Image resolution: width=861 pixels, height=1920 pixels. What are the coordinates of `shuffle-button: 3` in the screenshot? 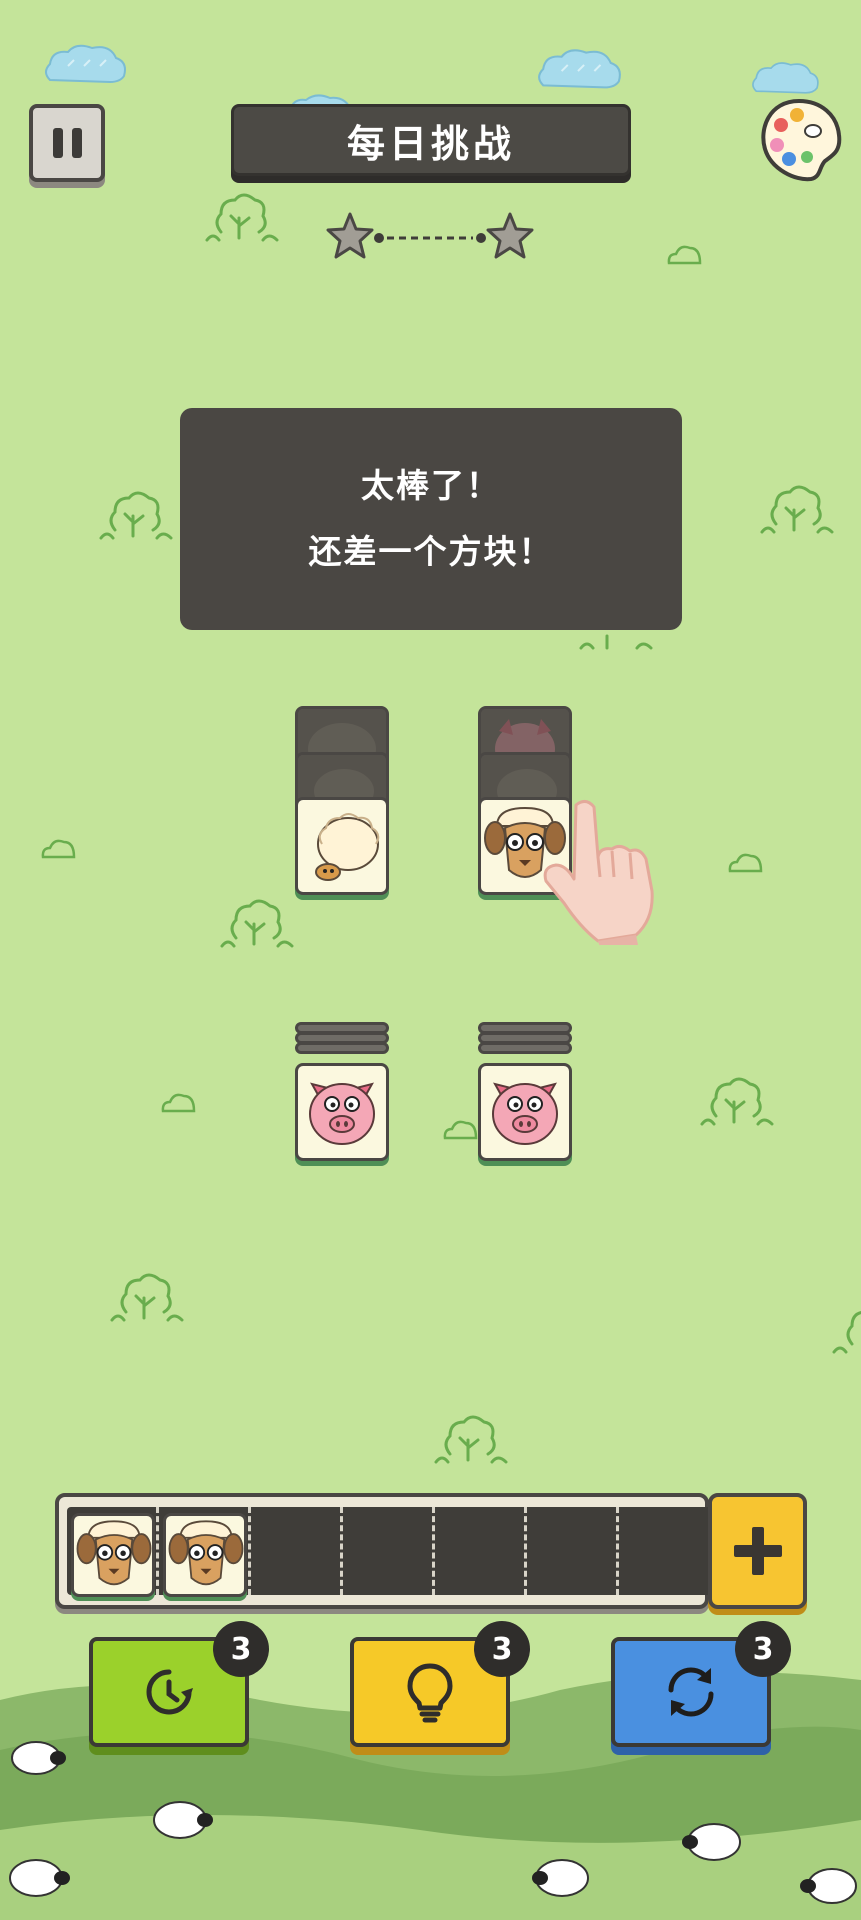 It's located at (701, 1684).